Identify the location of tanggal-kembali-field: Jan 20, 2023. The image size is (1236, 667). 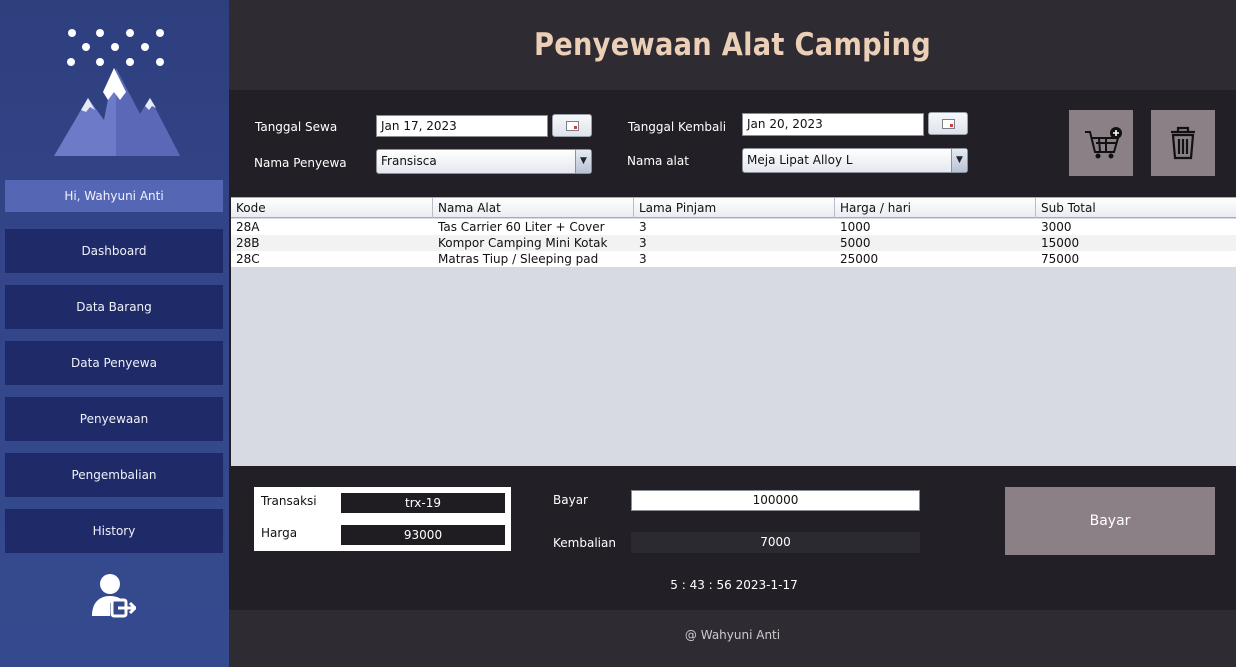
(833, 124).